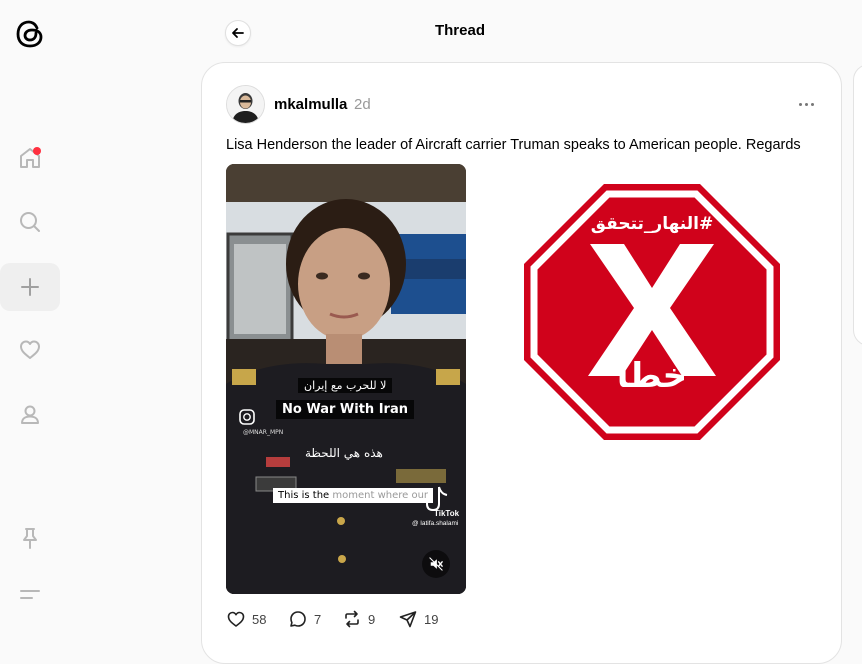 Image resolution: width=862 pixels, height=664 pixels. I want to click on post-timestamp: 2d, so click(362, 104).